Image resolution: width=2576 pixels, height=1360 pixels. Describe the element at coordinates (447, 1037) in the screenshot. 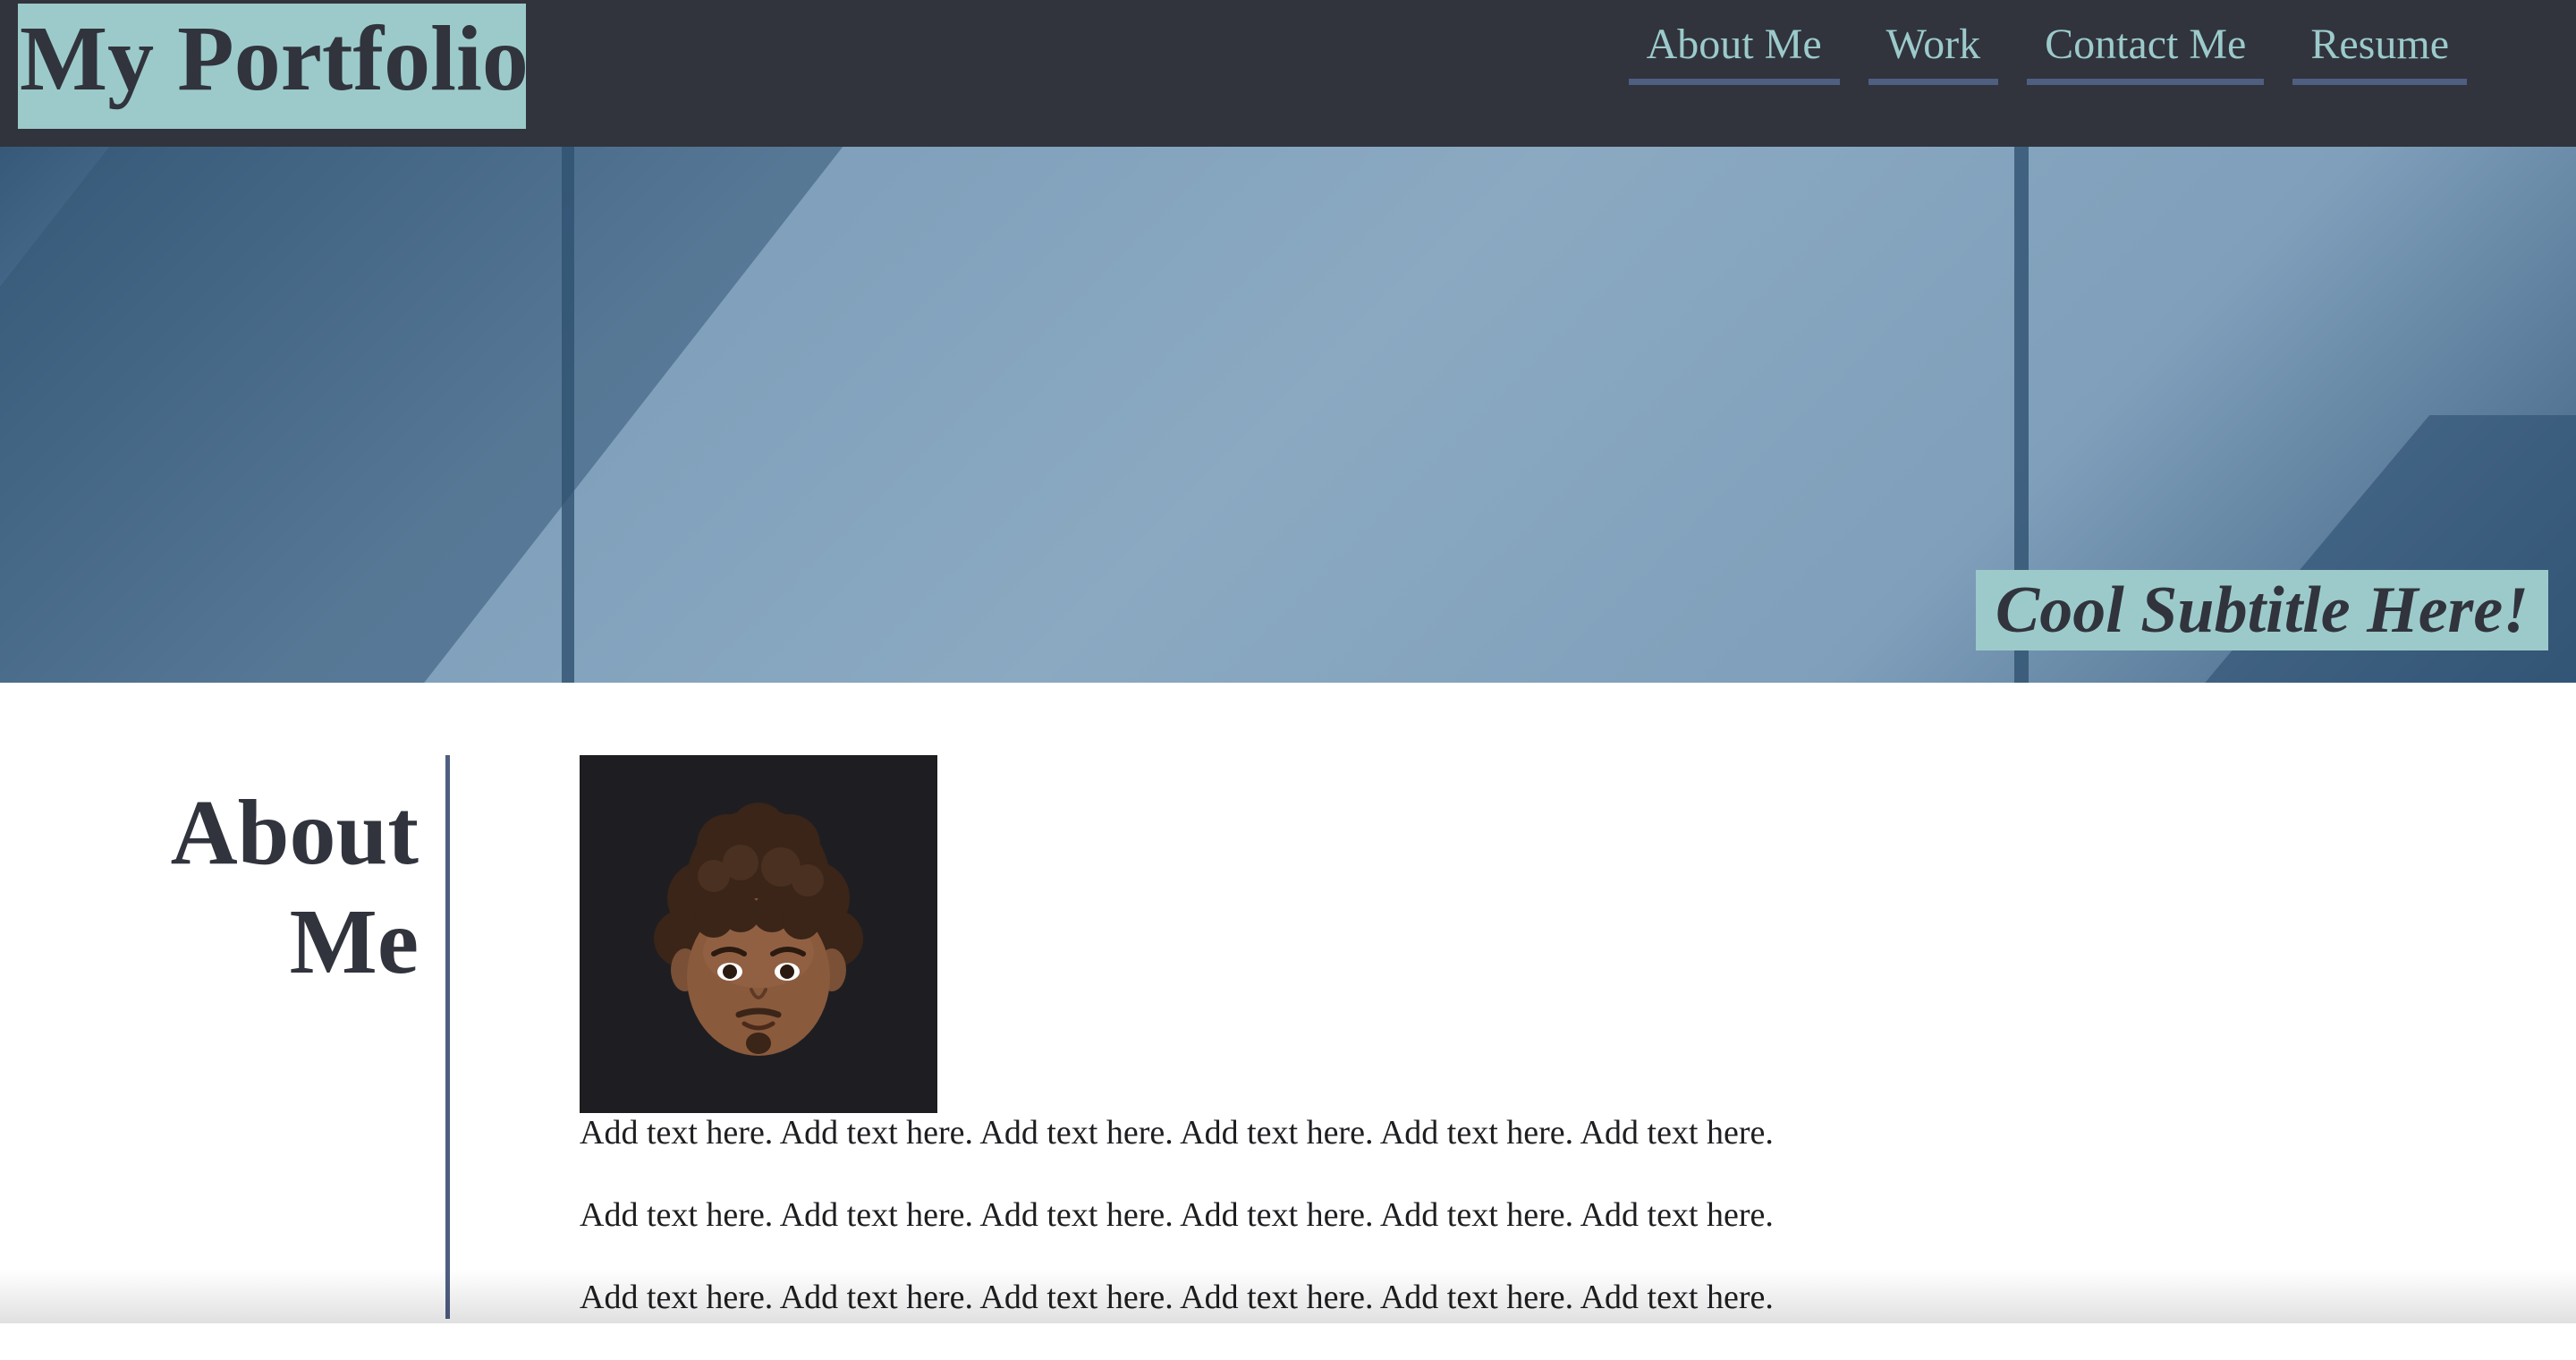

I see `section-divider` at that location.